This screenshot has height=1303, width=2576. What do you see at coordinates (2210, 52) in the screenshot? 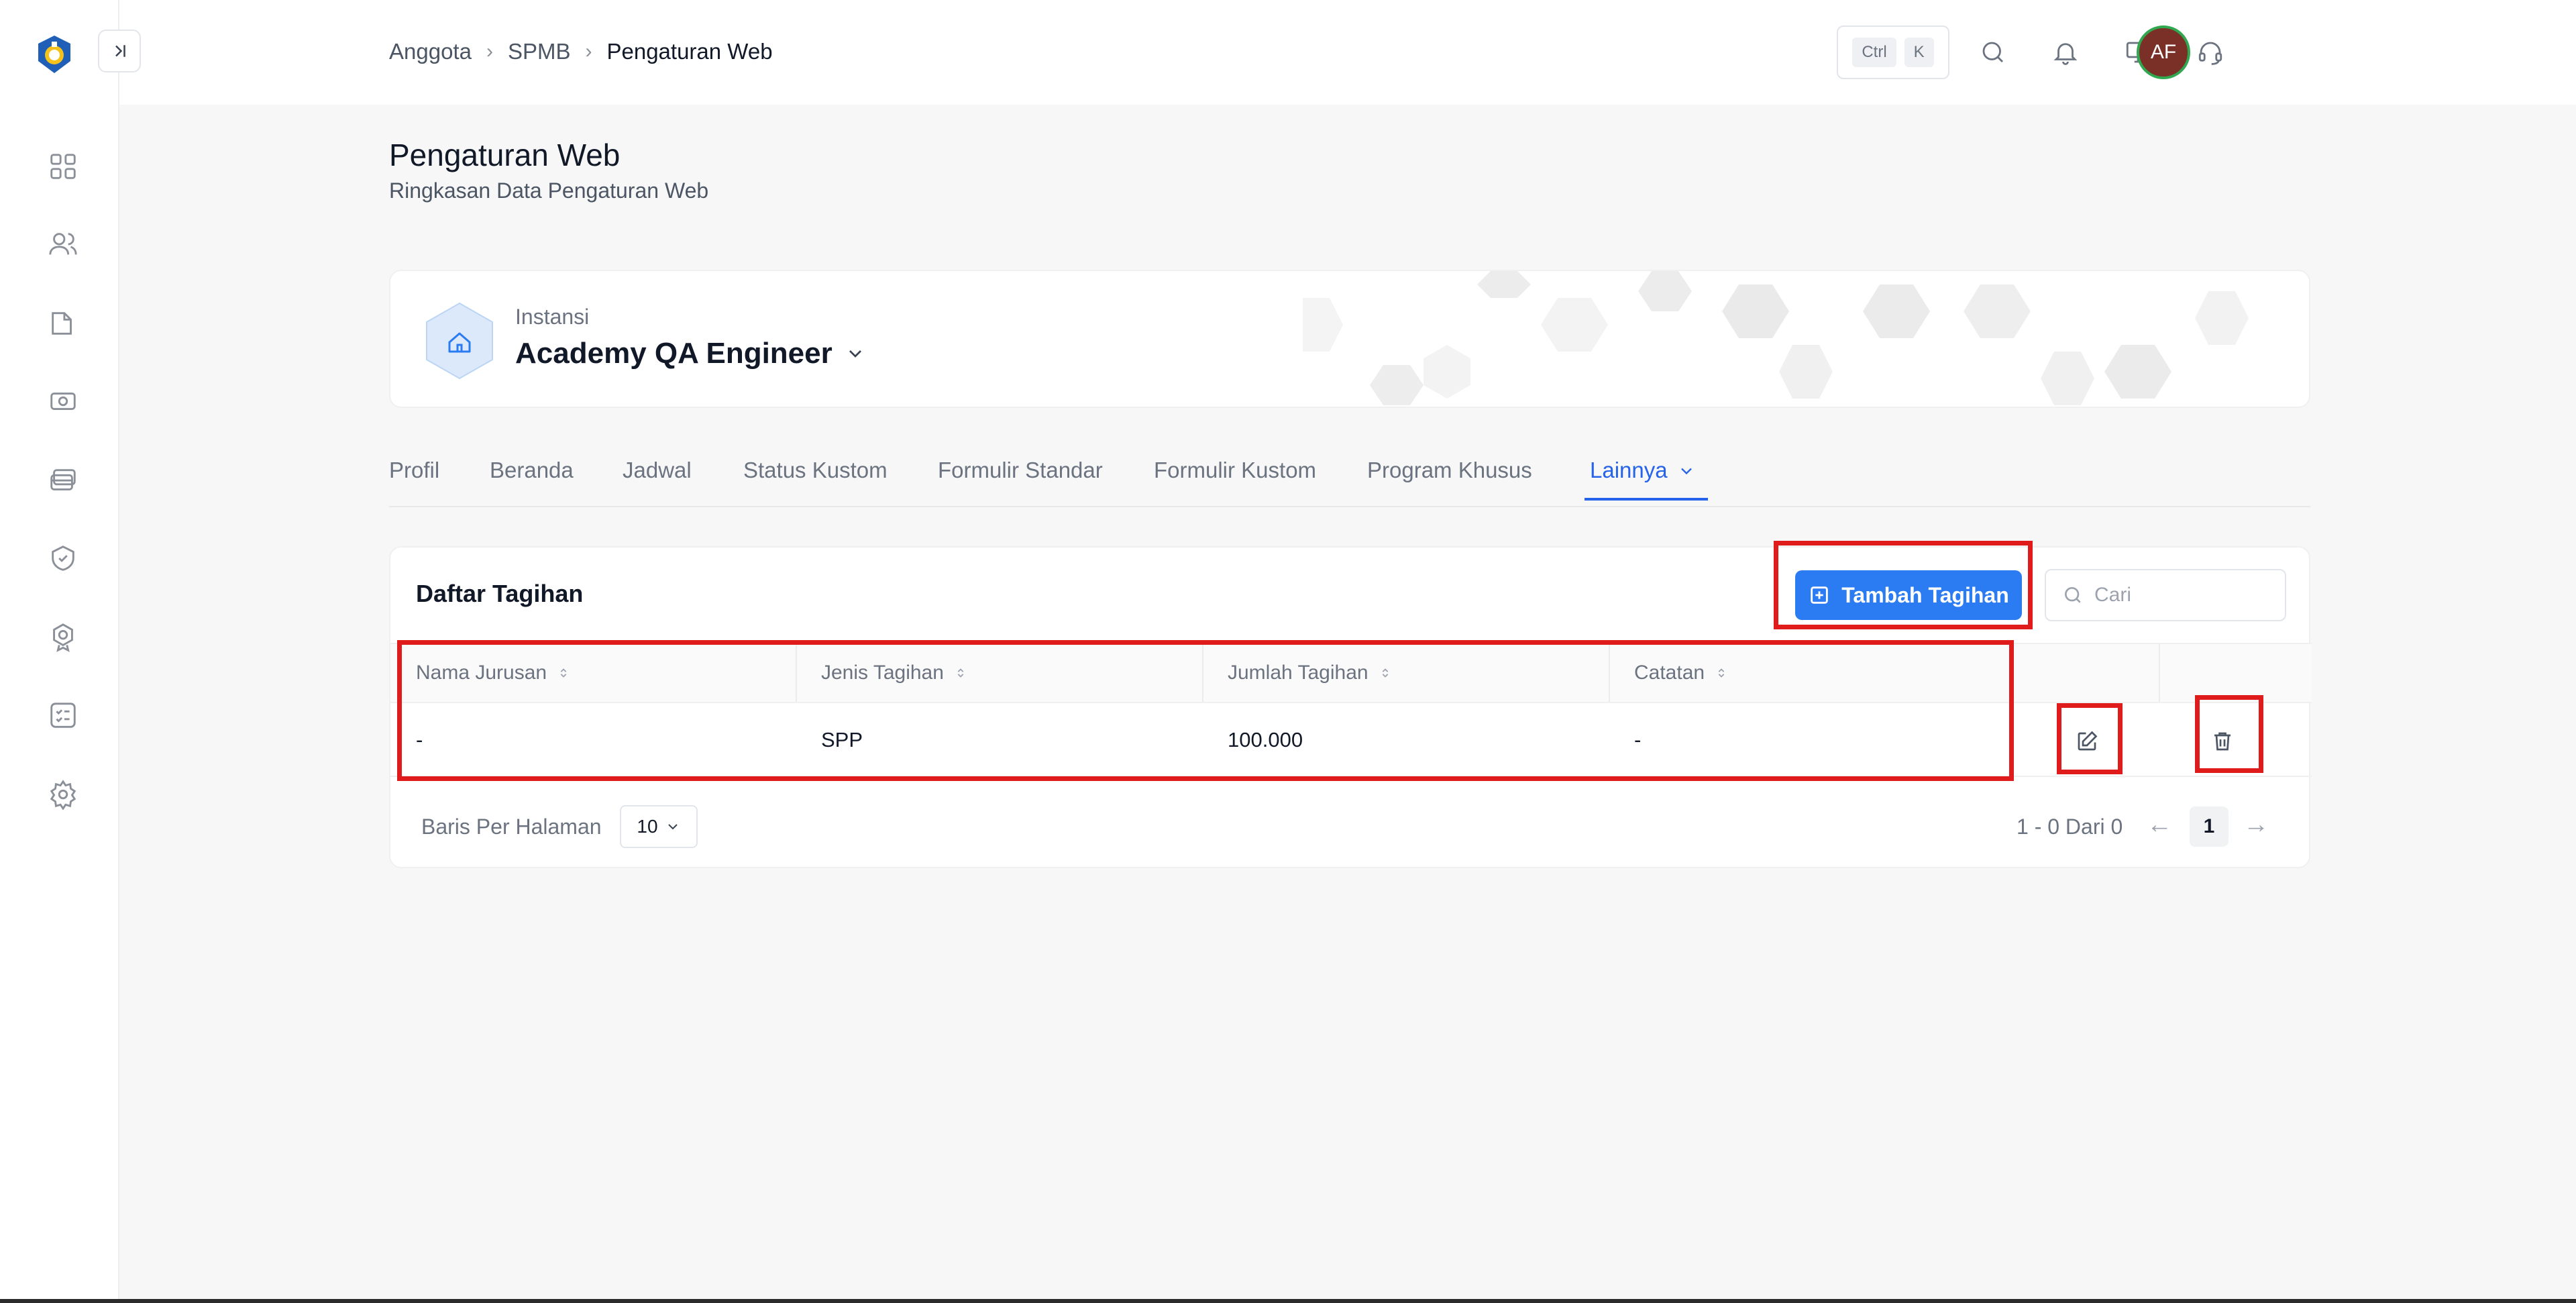
I see `headset-icon` at bounding box center [2210, 52].